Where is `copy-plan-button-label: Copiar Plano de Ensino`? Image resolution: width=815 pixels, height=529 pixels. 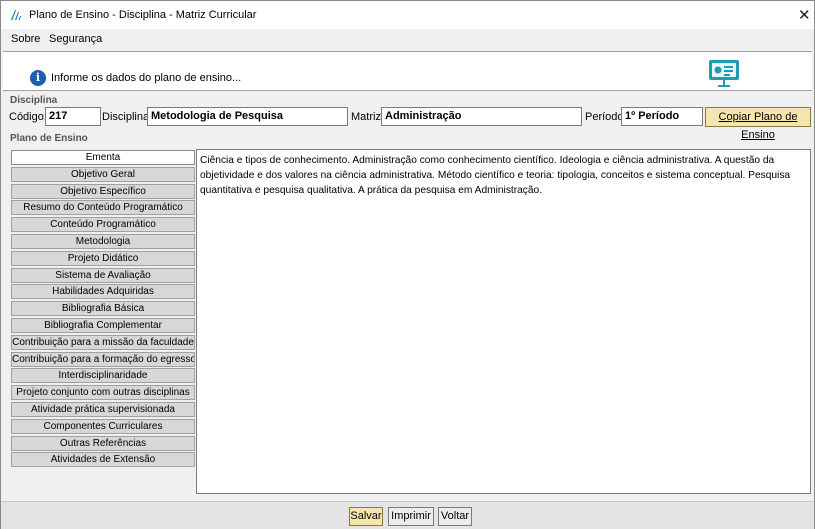
copy-plan-button-label: Copiar Plano de Ensino is located at coordinates (758, 126).